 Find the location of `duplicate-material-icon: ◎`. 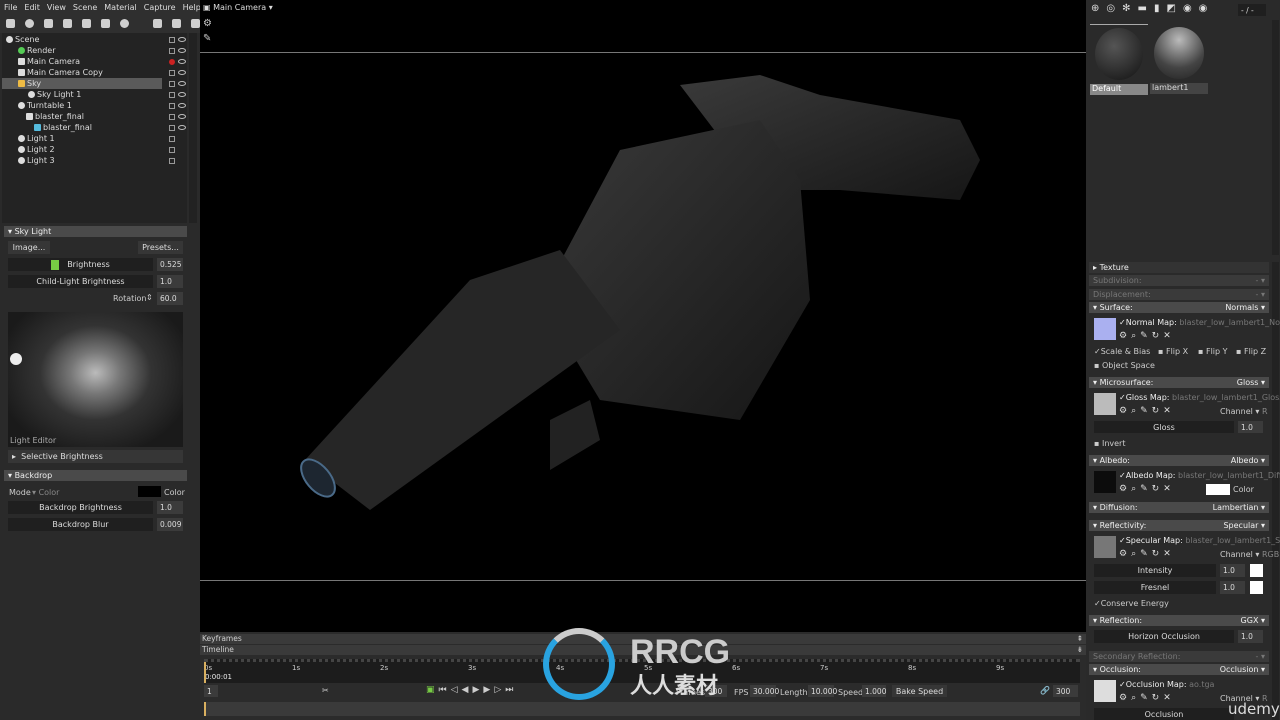

duplicate-material-icon: ◎ is located at coordinates (1114, 8).